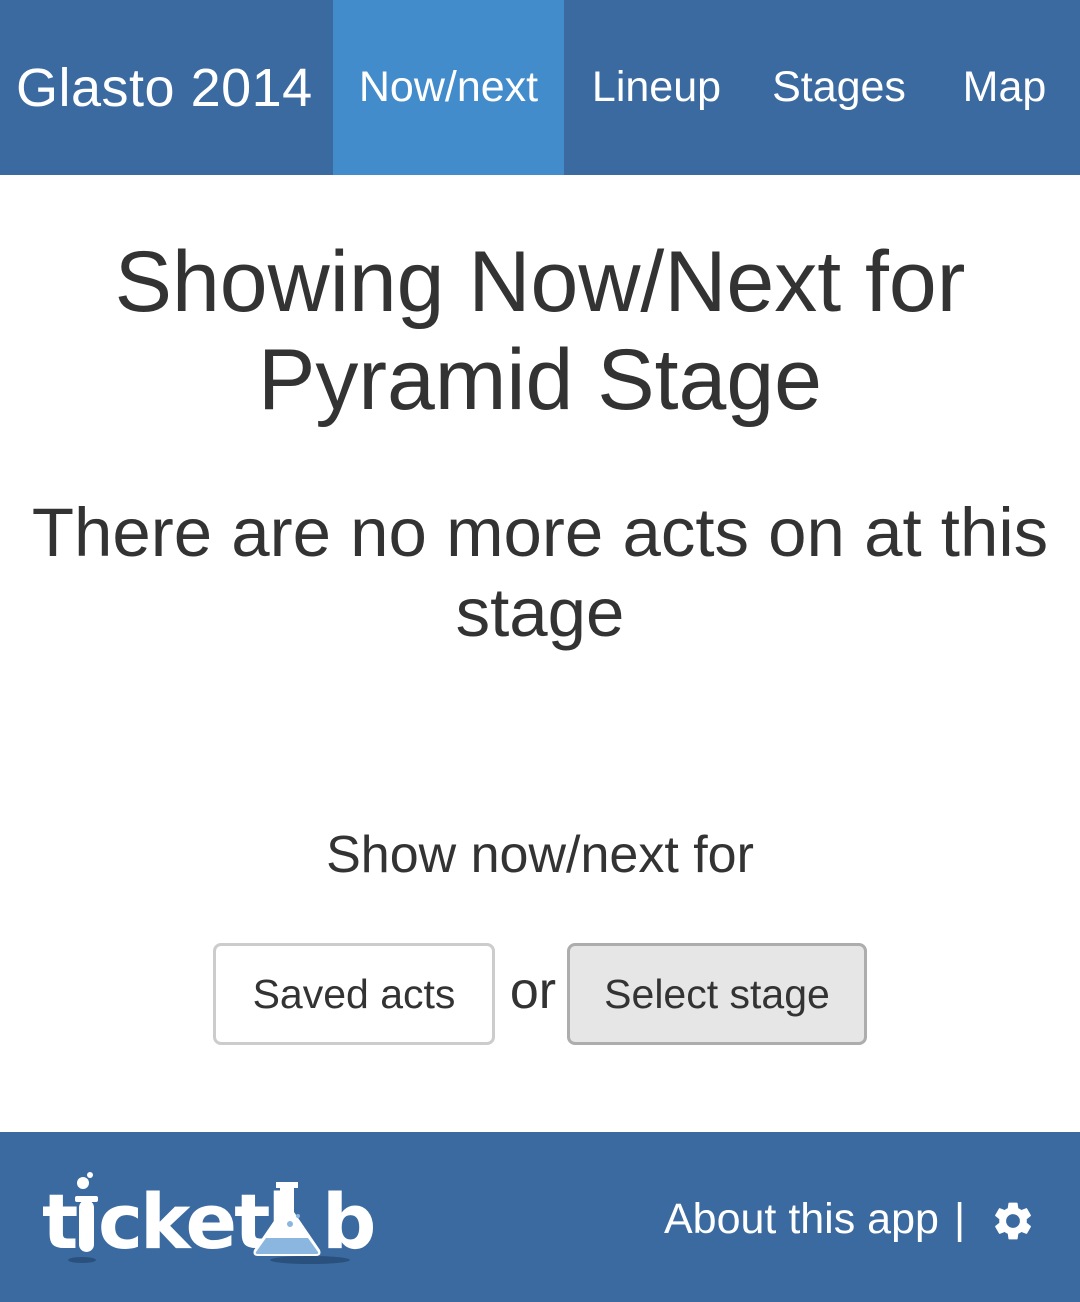 This screenshot has height=1302, width=1080. Describe the element at coordinates (533, 991) in the screenshot. I see `or-label: or` at that location.